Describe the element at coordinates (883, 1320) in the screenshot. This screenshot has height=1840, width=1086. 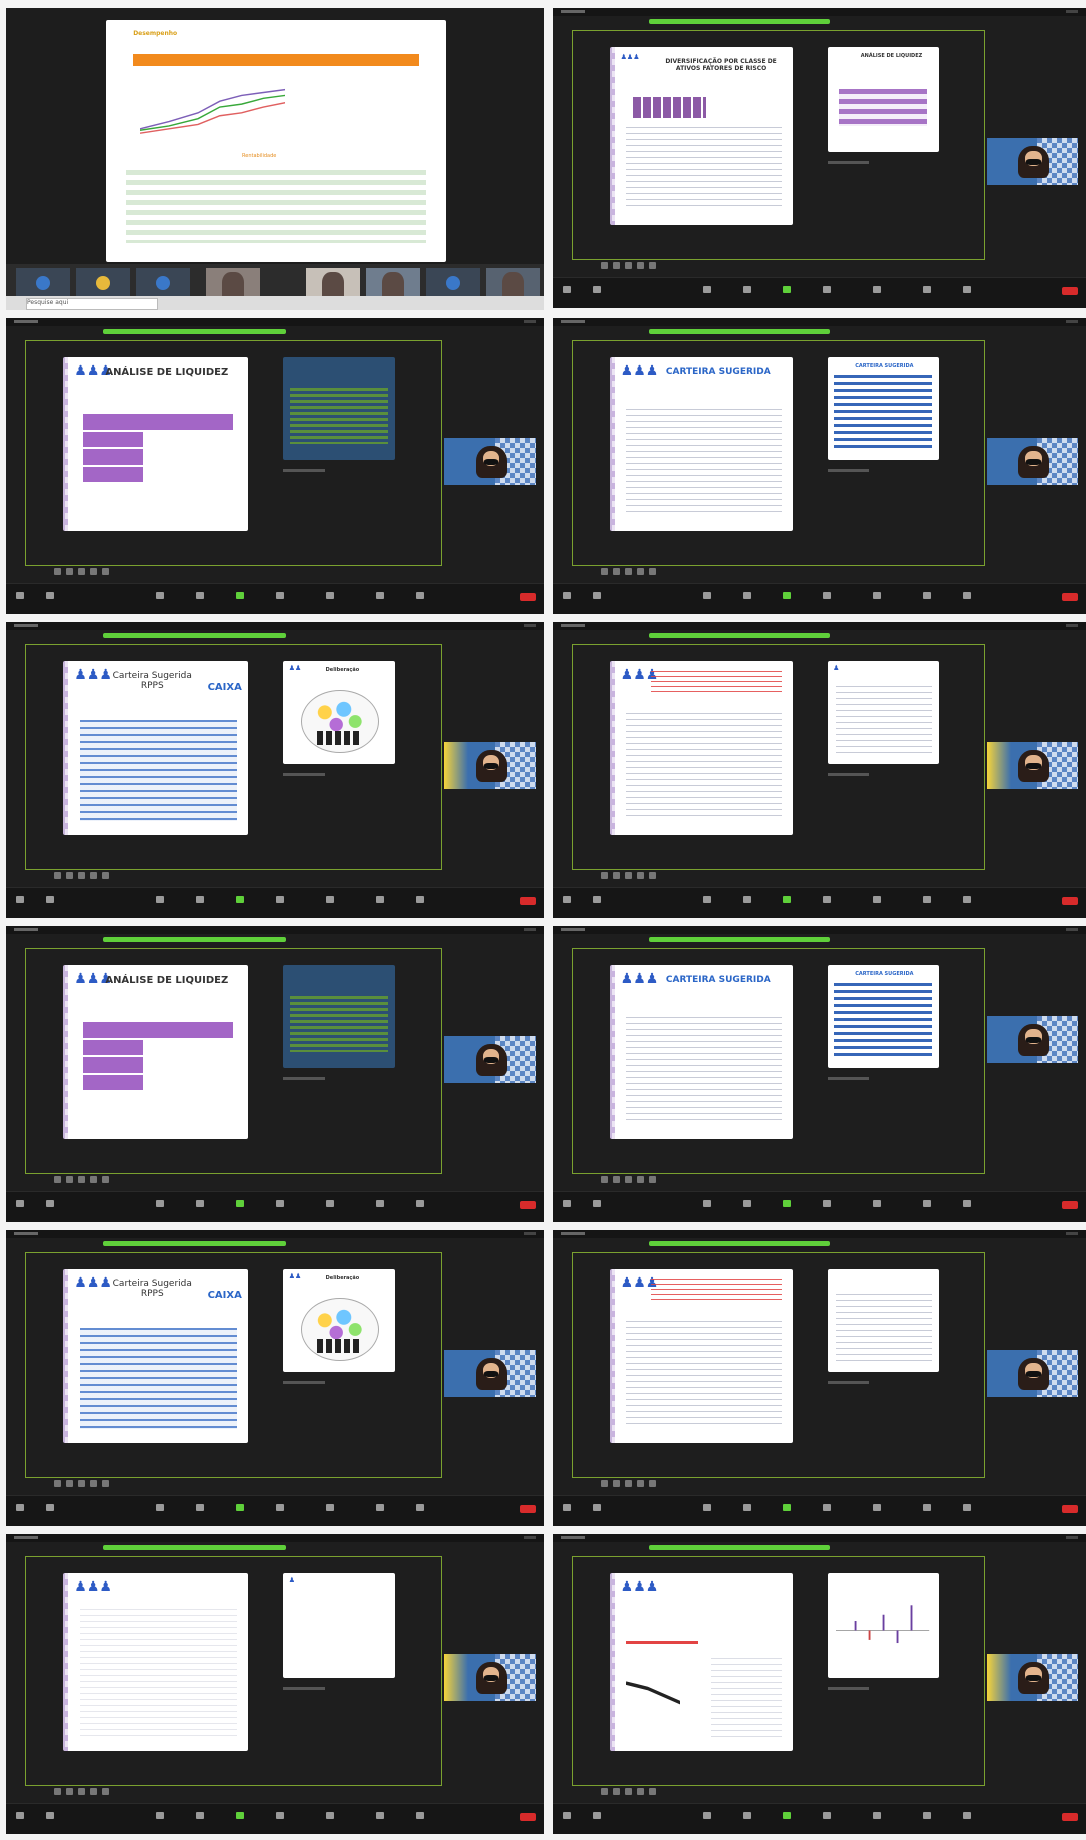
I see `thumb-text` at that location.